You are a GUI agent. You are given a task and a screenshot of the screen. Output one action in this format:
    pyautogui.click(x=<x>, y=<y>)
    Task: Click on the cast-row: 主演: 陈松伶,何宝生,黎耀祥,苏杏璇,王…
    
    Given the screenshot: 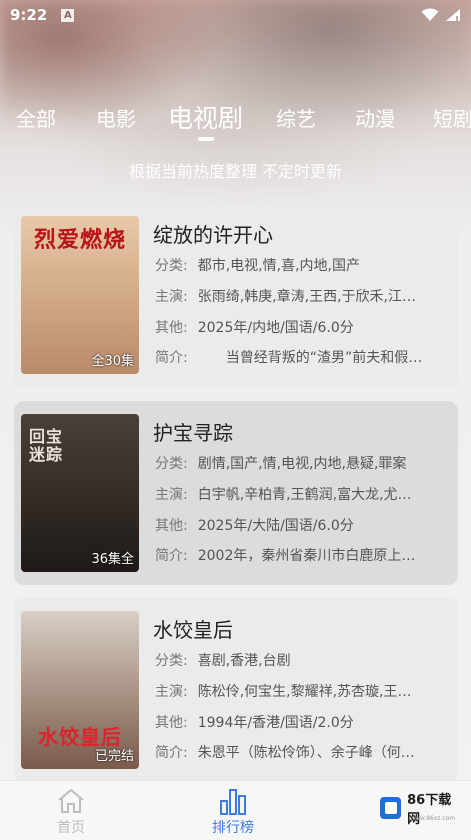 What is the action you would take?
    pyautogui.click(x=302, y=691)
    